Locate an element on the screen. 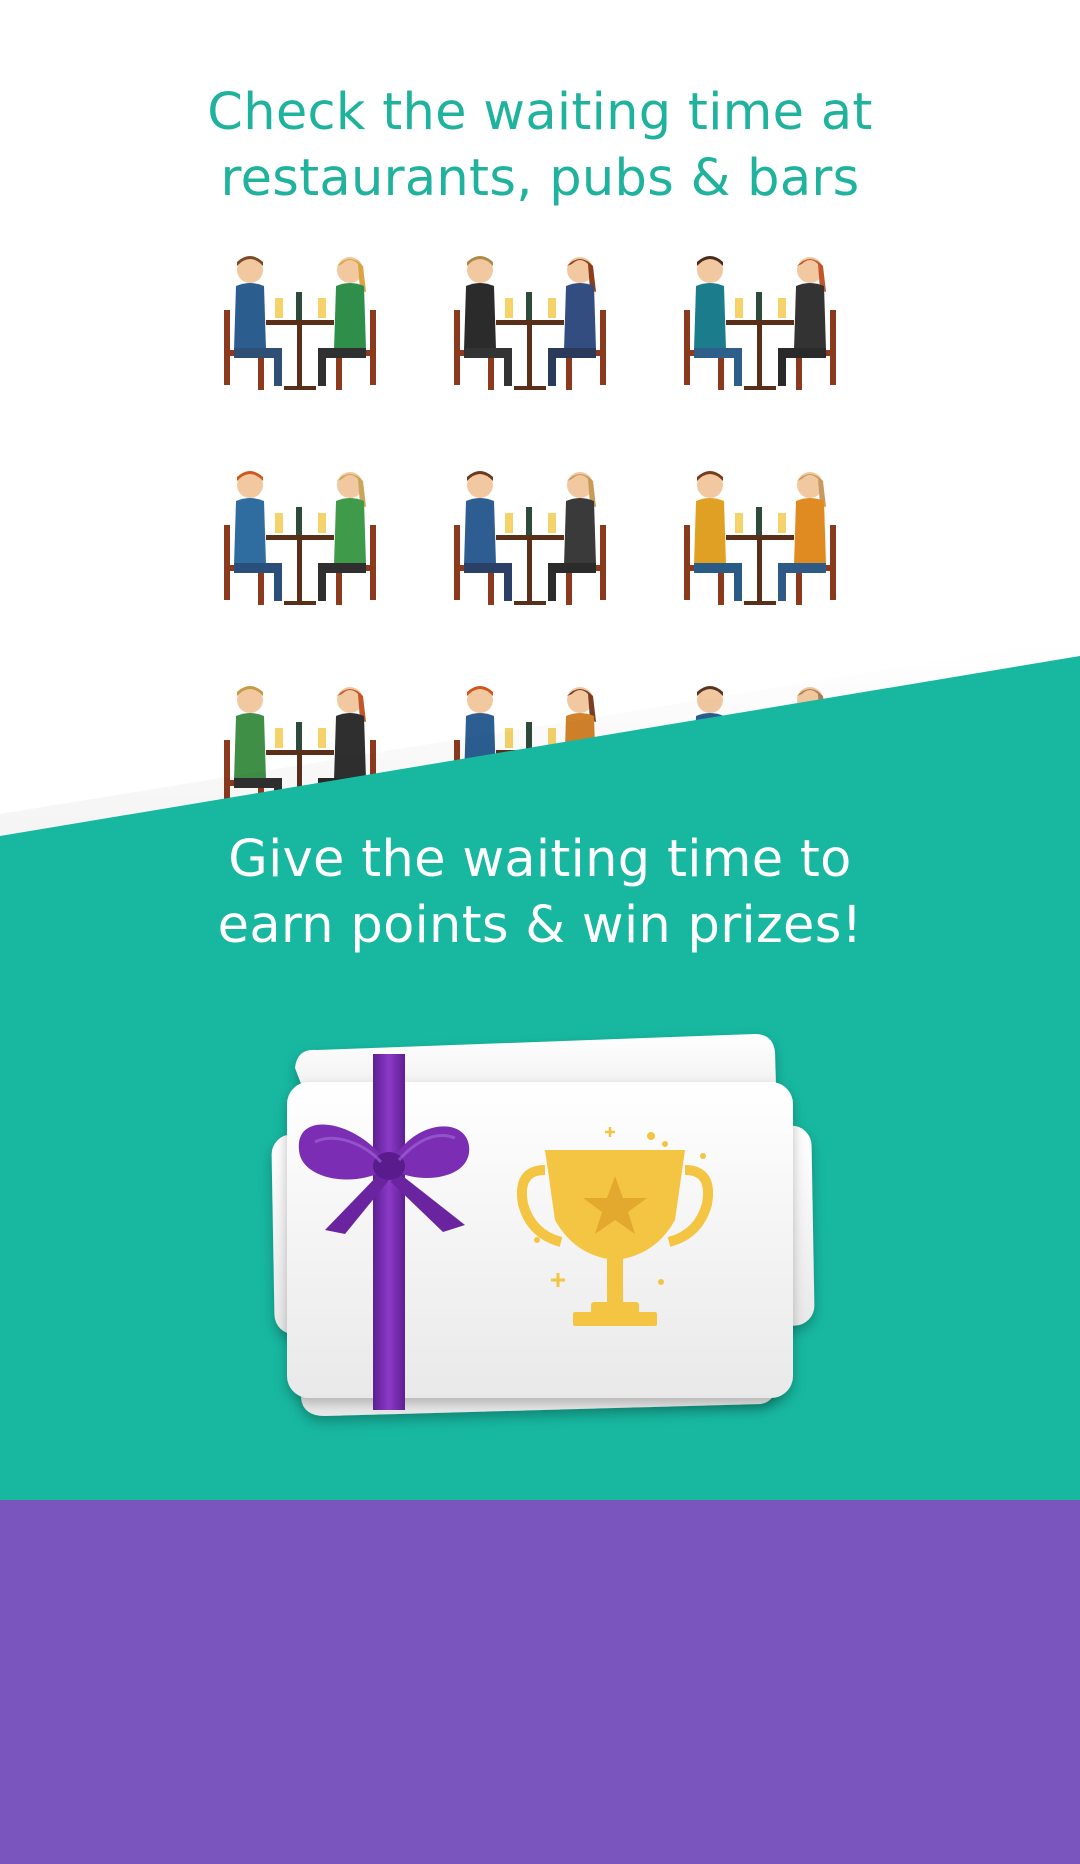 Image resolution: width=1080 pixels, height=1864 pixels. headline-line-1: Give the waiting time to is located at coordinates (540, 859).